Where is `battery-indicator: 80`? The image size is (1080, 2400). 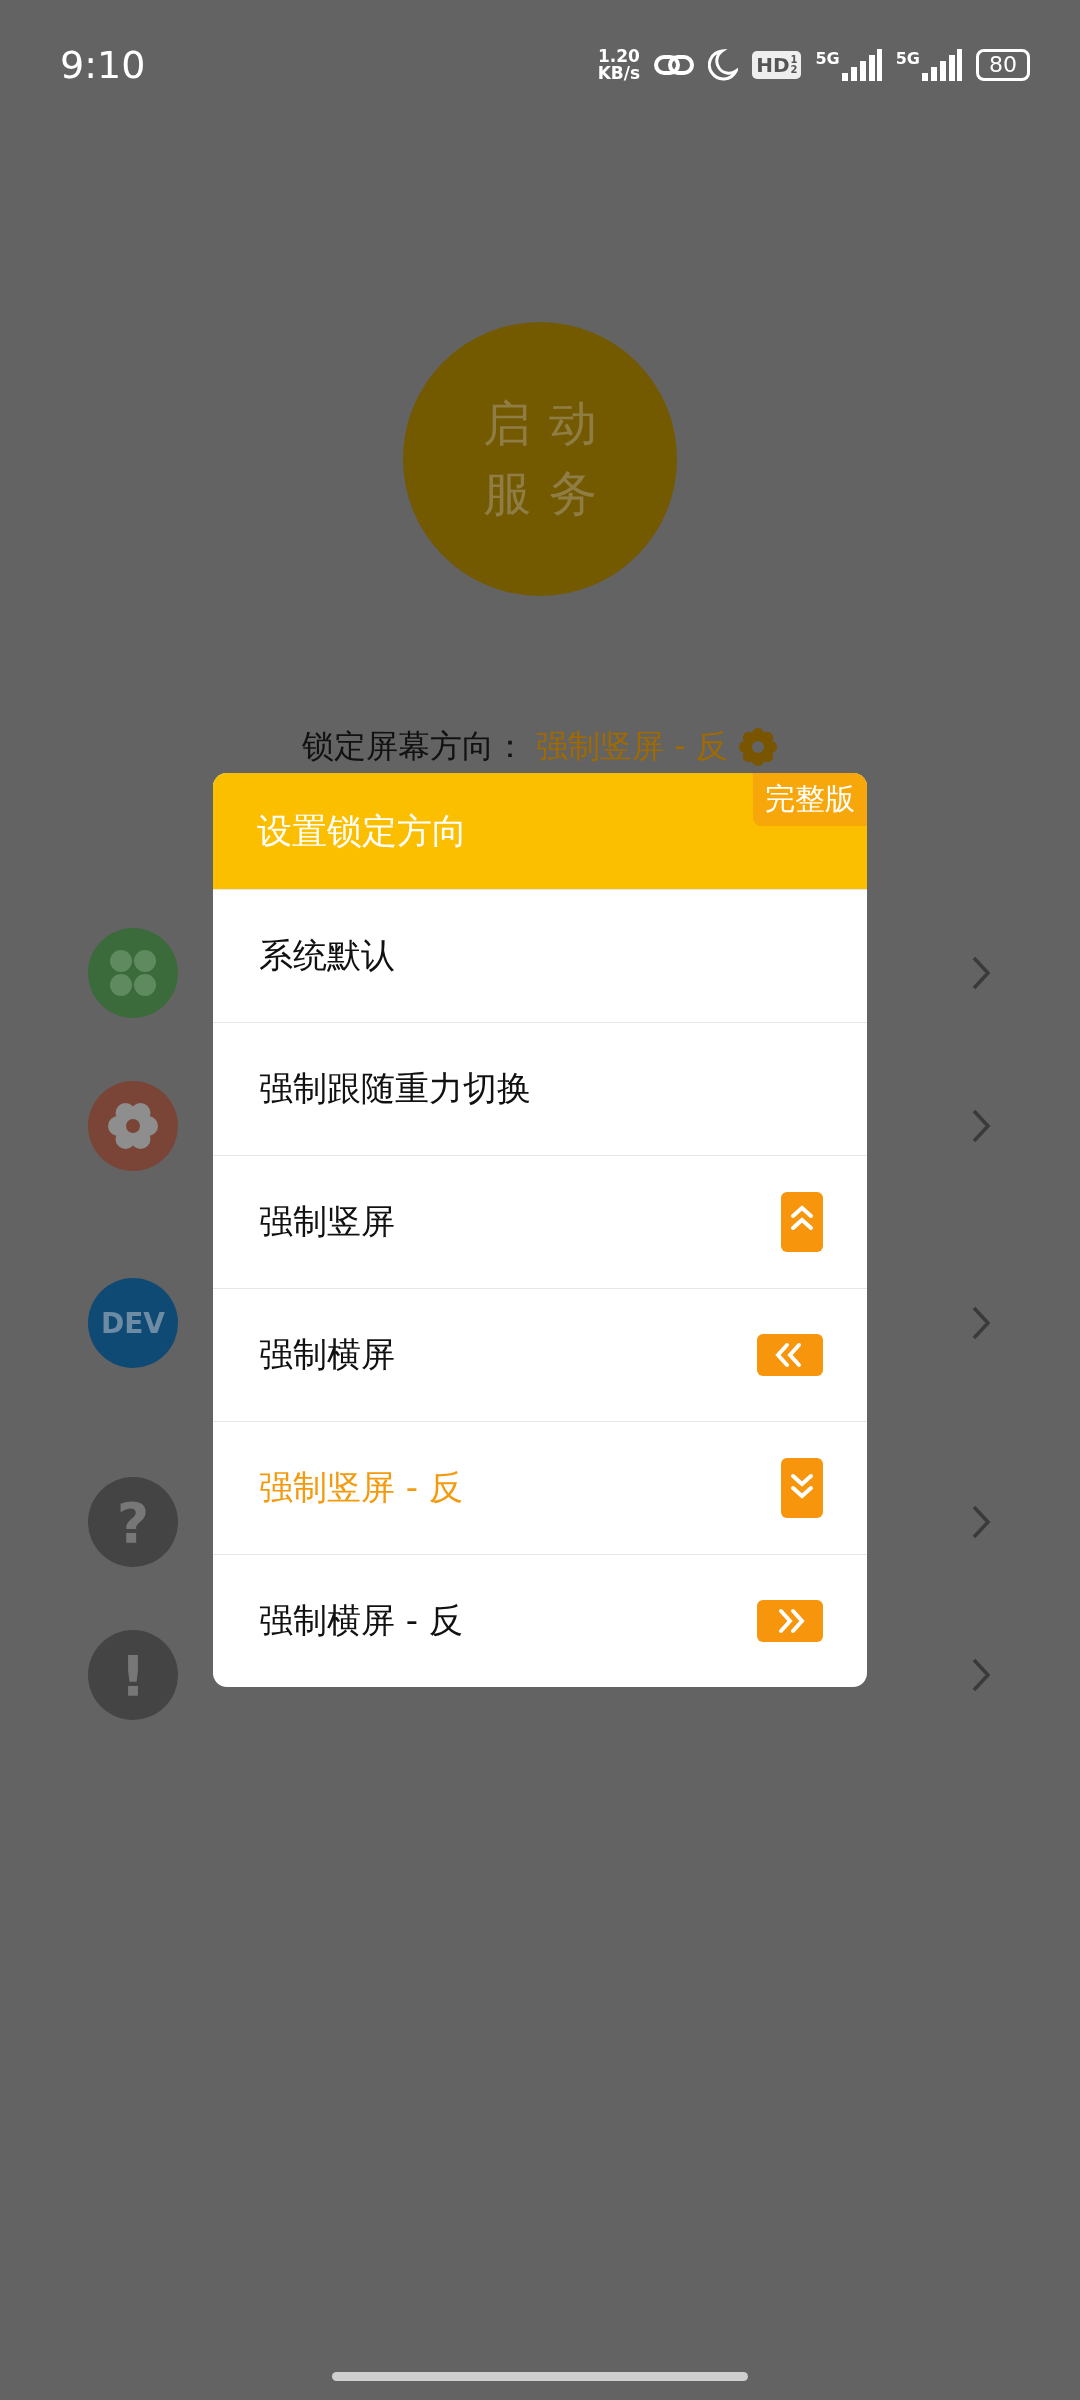 battery-indicator: 80 is located at coordinates (1003, 65).